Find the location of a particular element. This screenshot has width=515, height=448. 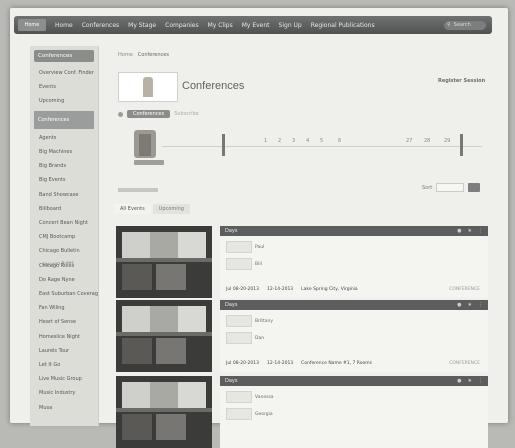

event-card: Days ● ★ ⋮ Vanessa Georgia is located at coordinates (302, 412).